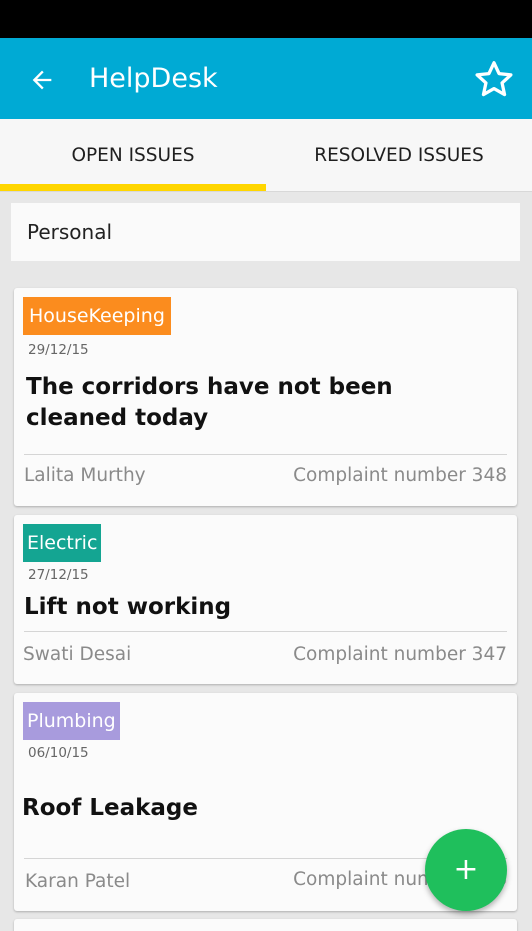 The width and height of the screenshot is (532, 931). What do you see at coordinates (222, 808) in the screenshot?
I see `issue-title: Roof Leakage` at bounding box center [222, 808].